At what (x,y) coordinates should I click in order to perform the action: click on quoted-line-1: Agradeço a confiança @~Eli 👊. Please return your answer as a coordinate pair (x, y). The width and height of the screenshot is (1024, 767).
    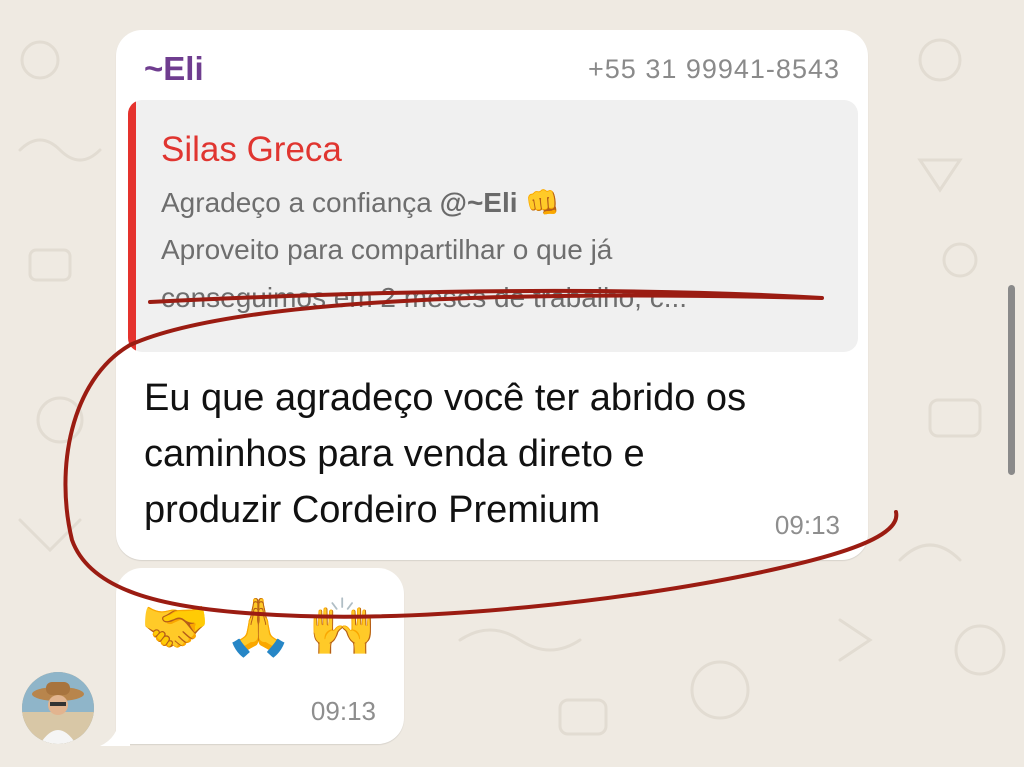
    Looking at the image, I should click on (360, 202).